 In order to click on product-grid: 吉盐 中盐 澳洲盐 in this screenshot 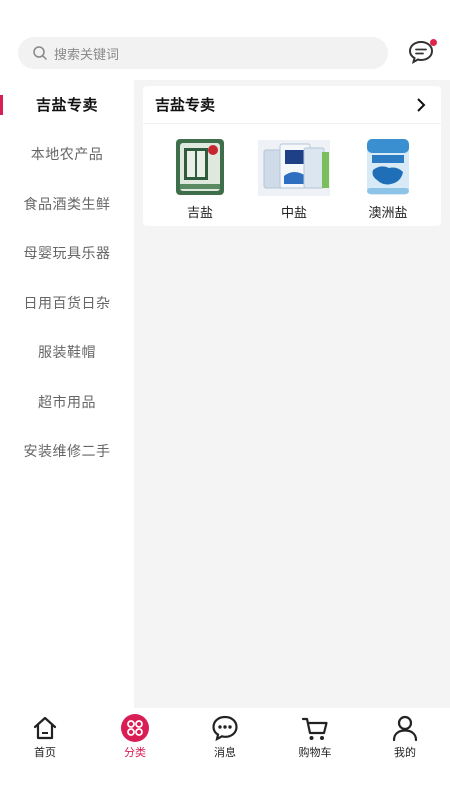, I will do `click(292, 172)`.